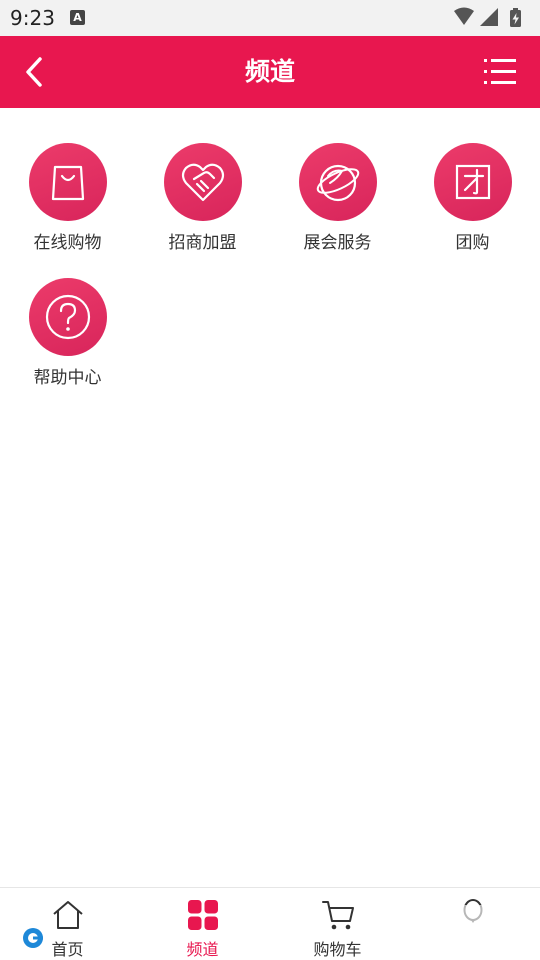  What do you see at coordinates (337, 915) in the screenshot?
I see `cart-icon` at bounding box center [337, 915].